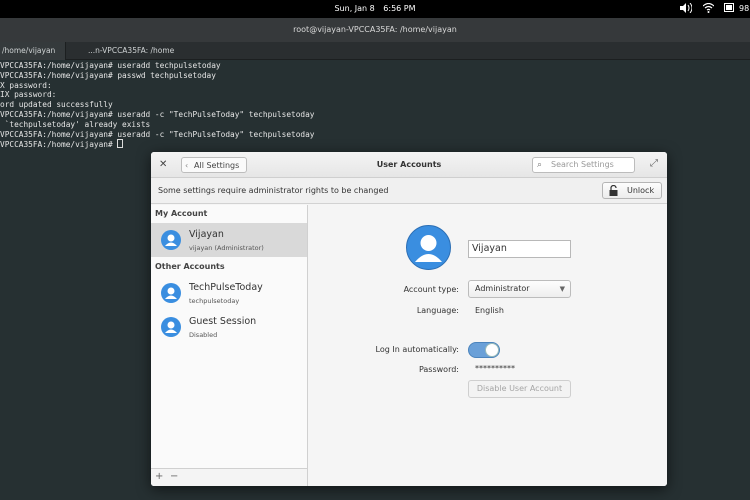 The image size is (750, 500). I want to click on password-value: **********, so click(495, 368).